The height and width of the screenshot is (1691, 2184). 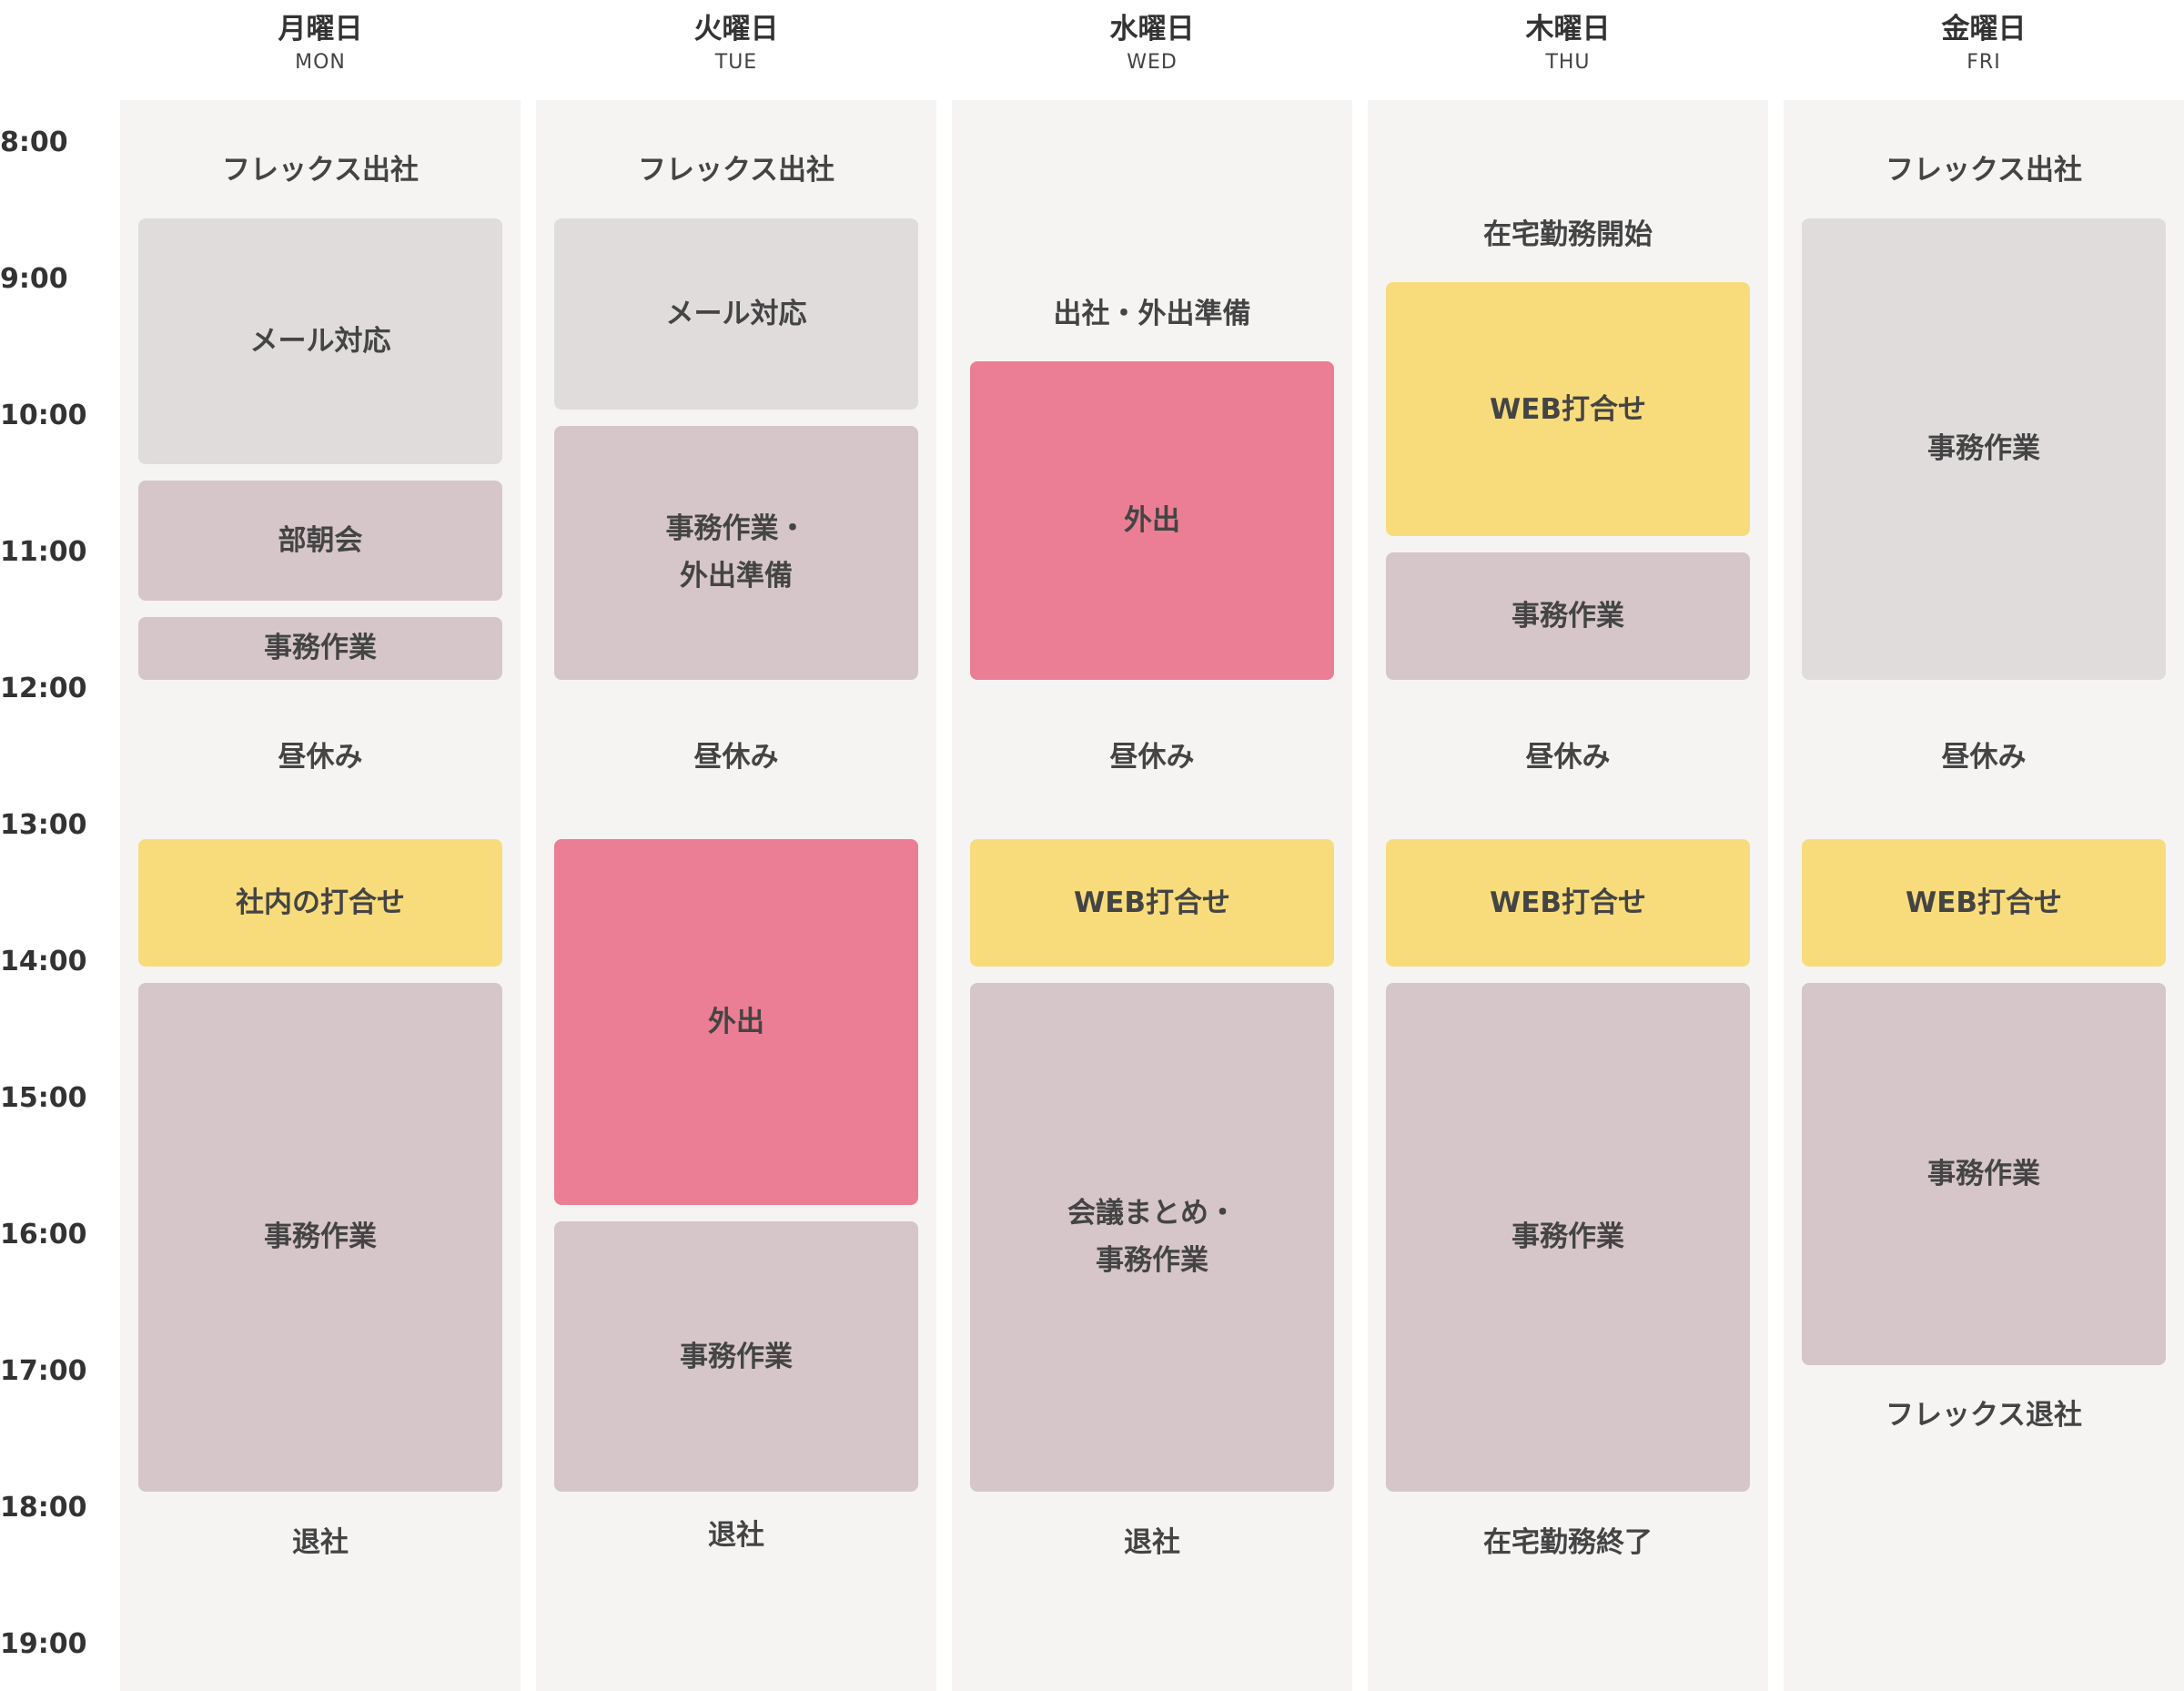 What do you see at coordinates (1984, 62) in the screenshot?
I see `day-name-en: FRI` at bounding box center [1984, 62].